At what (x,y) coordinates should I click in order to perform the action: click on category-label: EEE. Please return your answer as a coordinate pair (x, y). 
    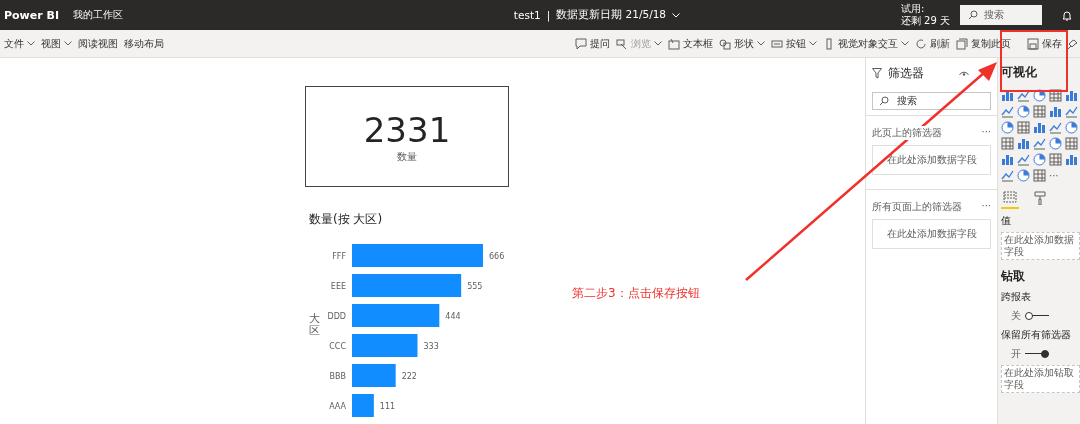
    Looking at the image, I should click on (338, 286).